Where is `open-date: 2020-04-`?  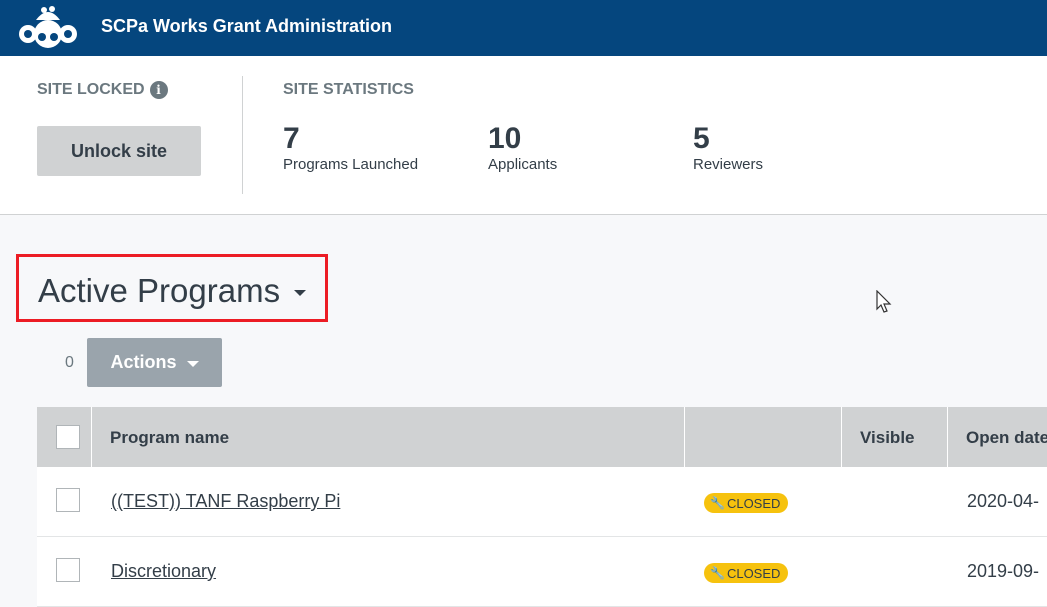 open-date: 2020-04- is located at coordinates (1003, 501).